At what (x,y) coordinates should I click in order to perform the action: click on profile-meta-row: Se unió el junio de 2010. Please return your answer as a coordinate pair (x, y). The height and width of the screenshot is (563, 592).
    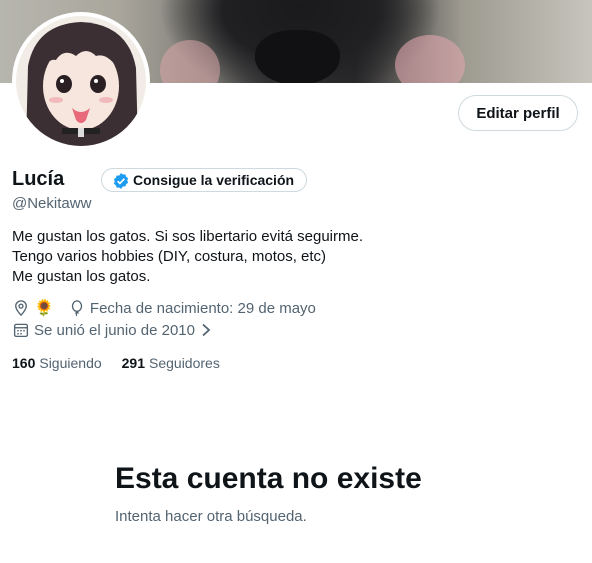
    Looking at the image, I should click on (112, 330).